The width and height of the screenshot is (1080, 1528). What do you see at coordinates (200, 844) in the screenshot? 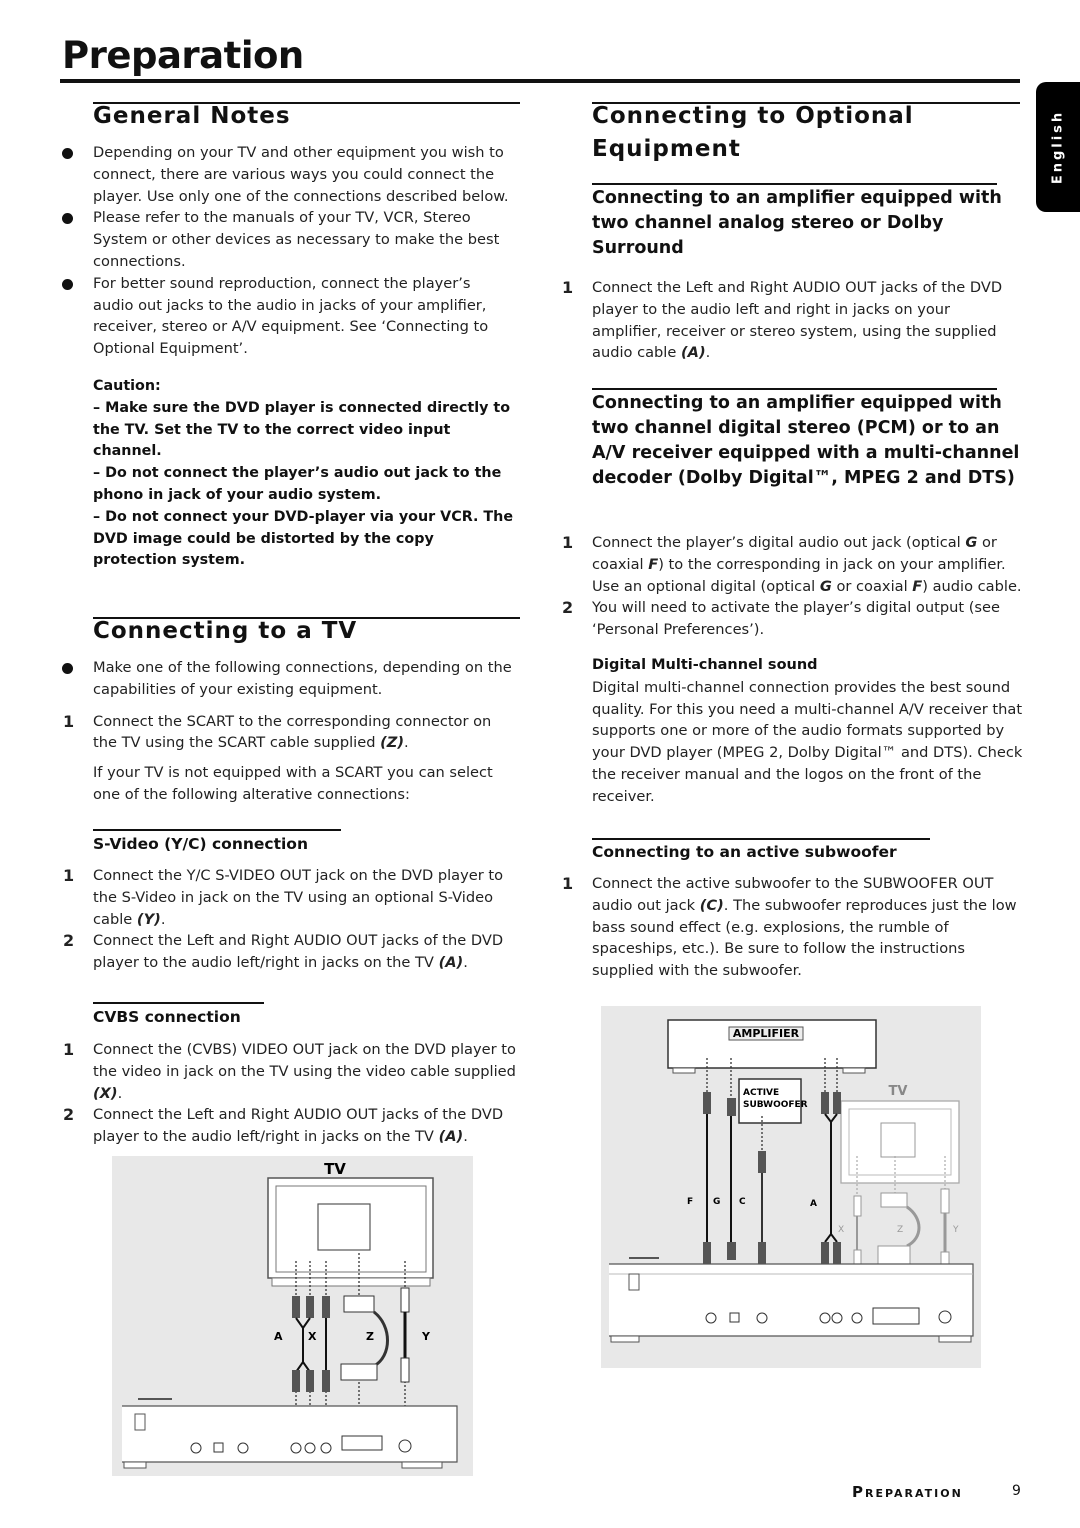
I see `svideo-heading: S-Video (Y/C) connection` at bounding box center [200, 844].